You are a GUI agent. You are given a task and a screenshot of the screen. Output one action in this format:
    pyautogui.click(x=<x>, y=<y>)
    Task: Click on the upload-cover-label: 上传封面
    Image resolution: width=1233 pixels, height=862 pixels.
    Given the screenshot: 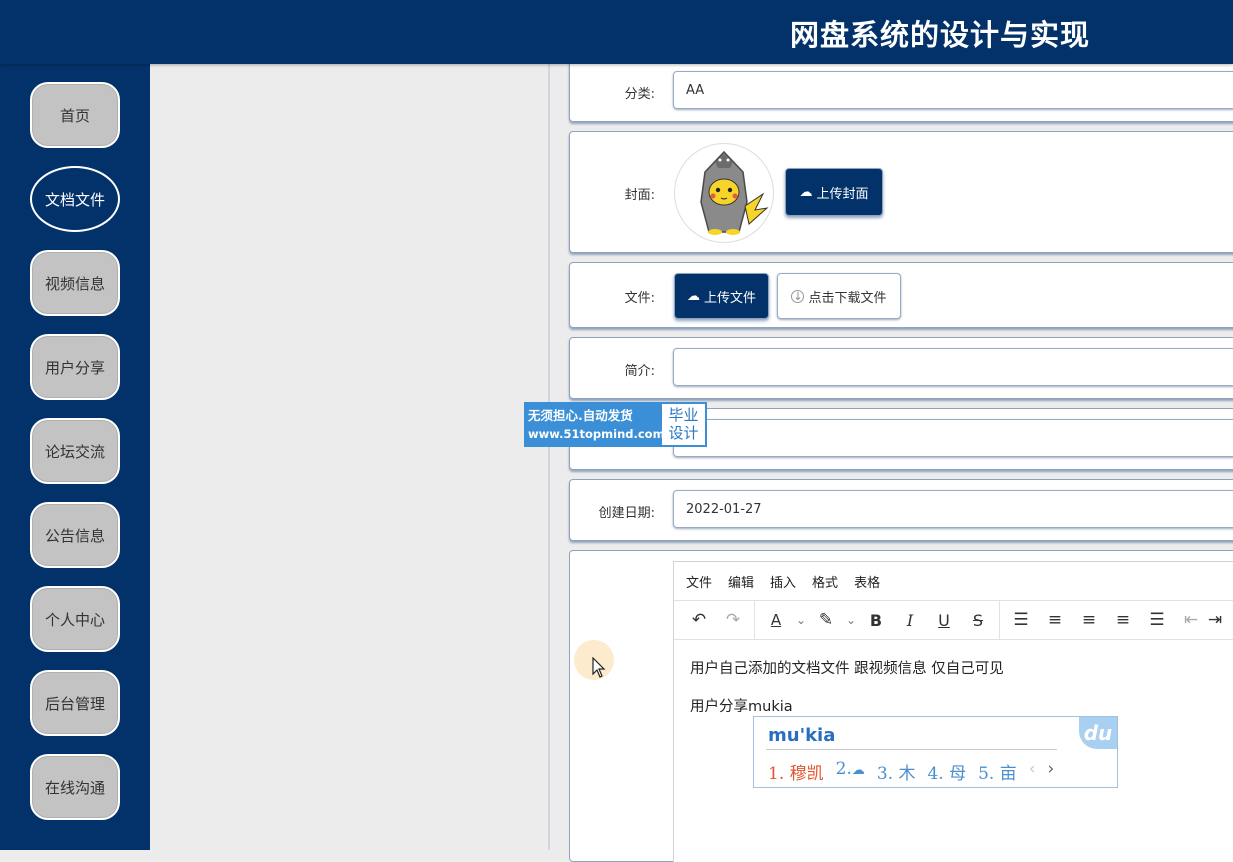 What is the action you would take?
    pyautogui.click(x=842, y=194)
    